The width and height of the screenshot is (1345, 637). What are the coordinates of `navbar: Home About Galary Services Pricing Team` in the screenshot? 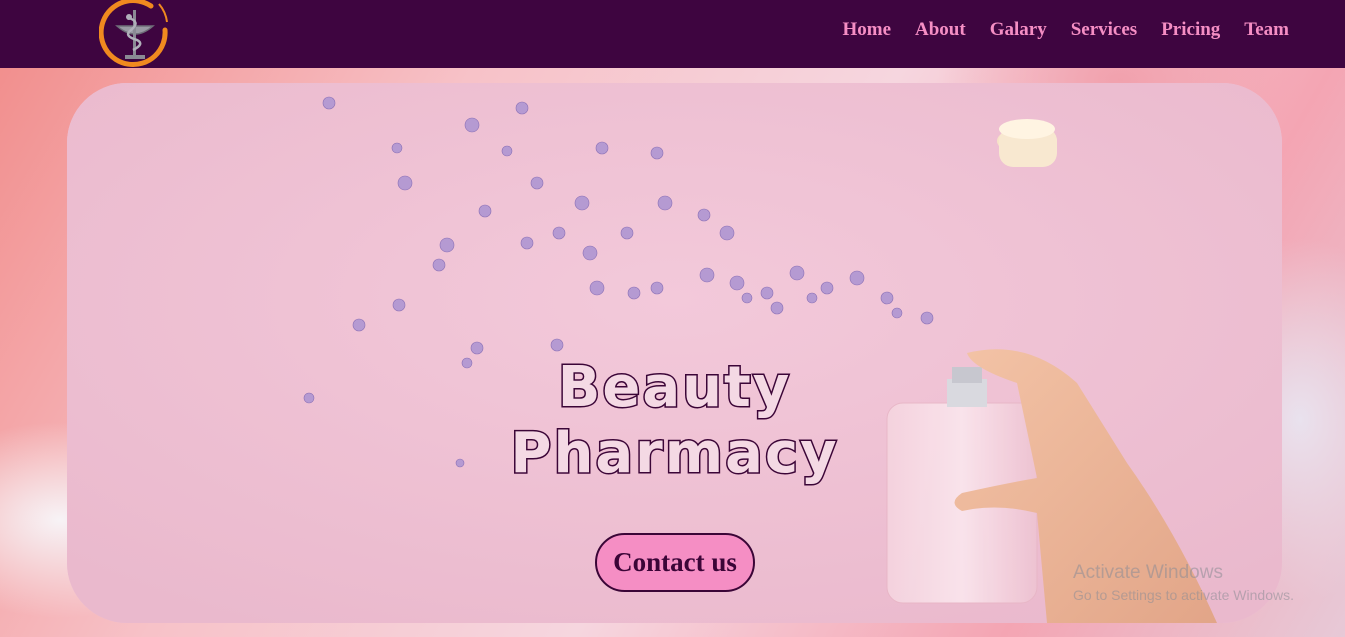 It's located at (672, 34).